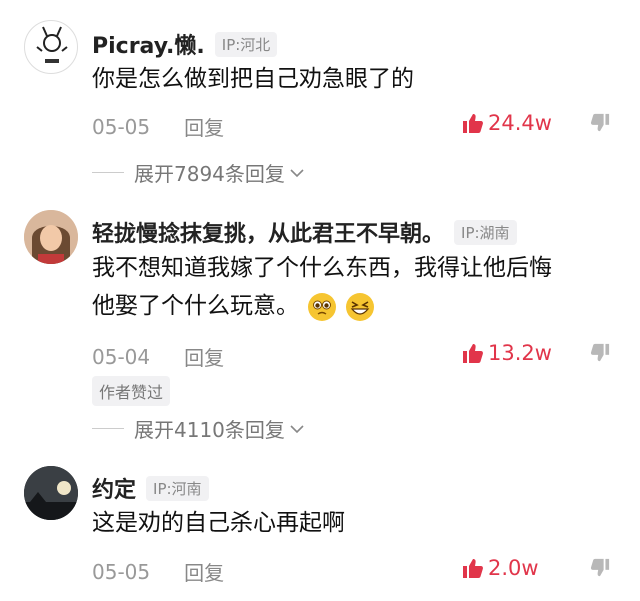 This screenshot has height=601, width=640. Describe the element at coordinates (322, 306) in the screenshot. I see `pleading-face-emoji` at that location.